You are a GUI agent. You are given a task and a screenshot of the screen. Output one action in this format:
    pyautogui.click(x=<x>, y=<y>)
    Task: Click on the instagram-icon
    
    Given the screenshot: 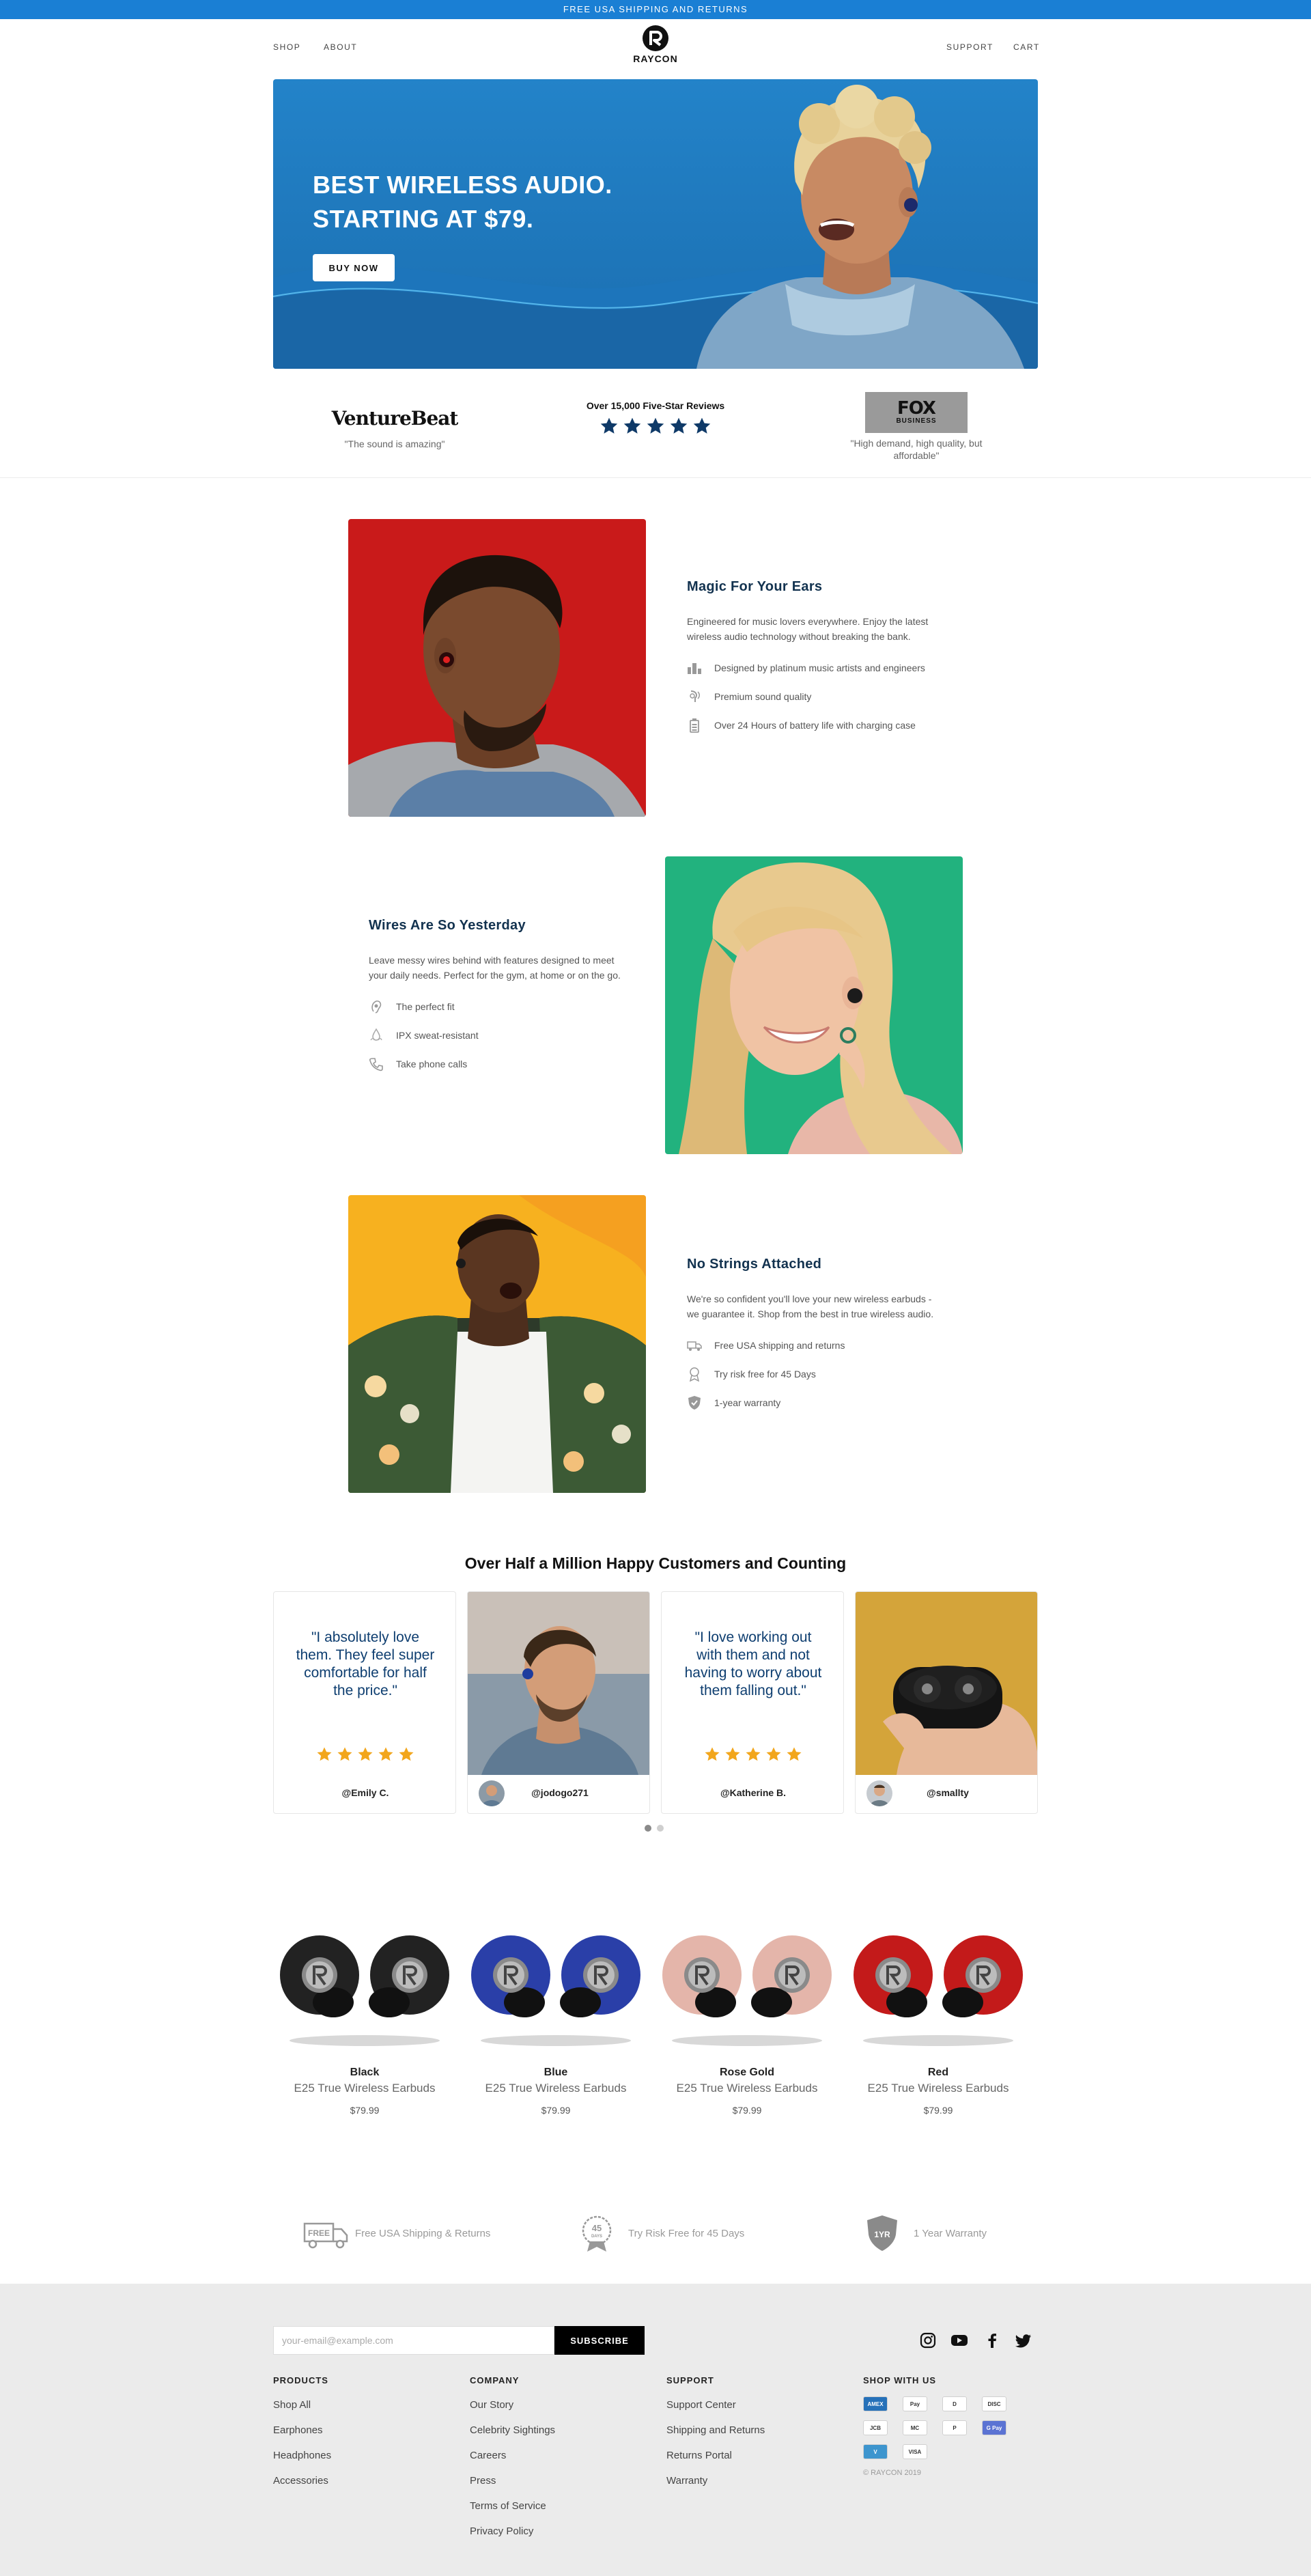 What is the action you would take?
    pyautogui.click(x=928, y=2340)
    